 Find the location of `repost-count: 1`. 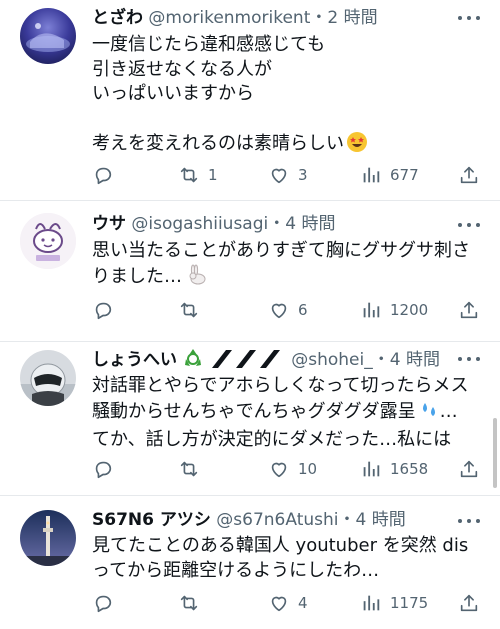

repost-count: 1 is located at coordinates (213, 175).